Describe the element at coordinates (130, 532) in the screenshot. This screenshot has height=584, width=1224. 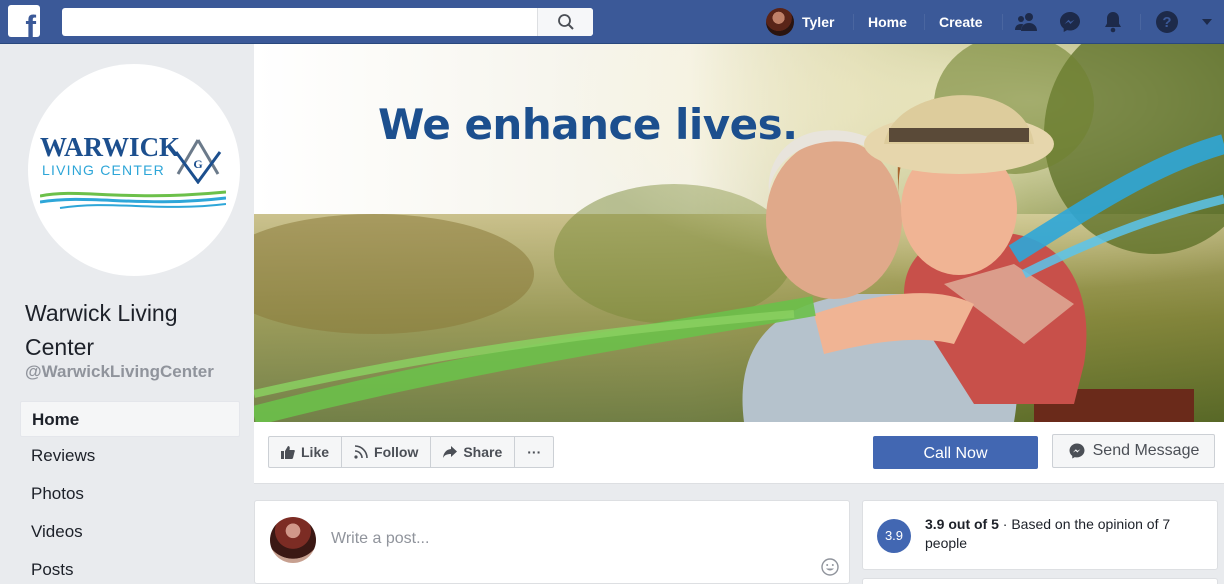
I see `sidebar-item-videos: Videos` at that location.